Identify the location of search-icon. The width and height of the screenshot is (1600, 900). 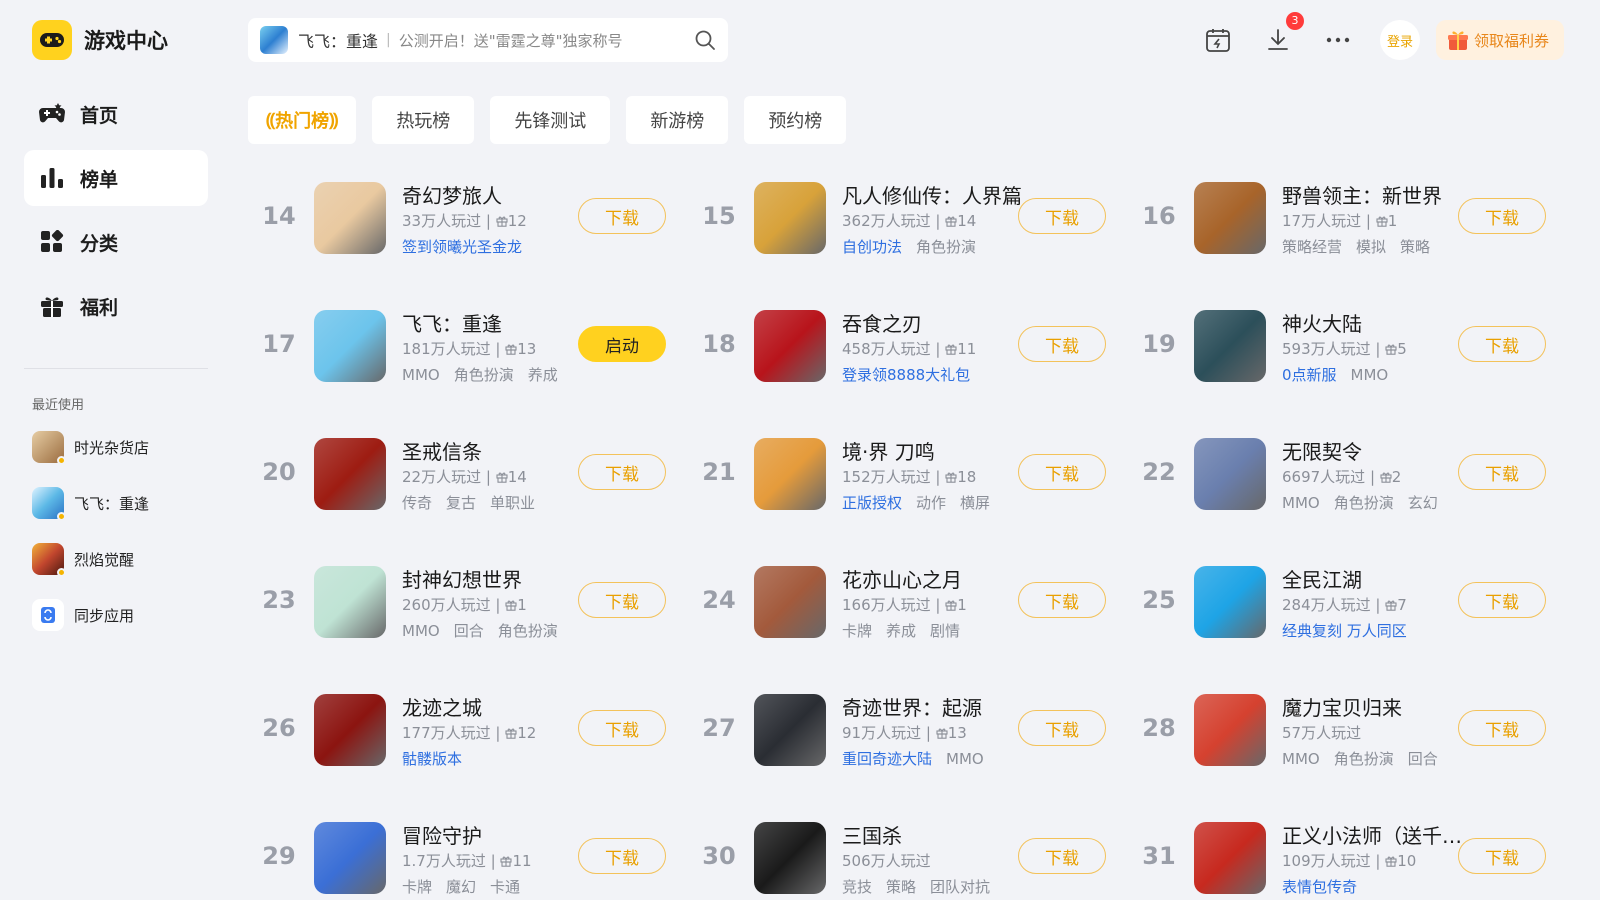
(705, 40).